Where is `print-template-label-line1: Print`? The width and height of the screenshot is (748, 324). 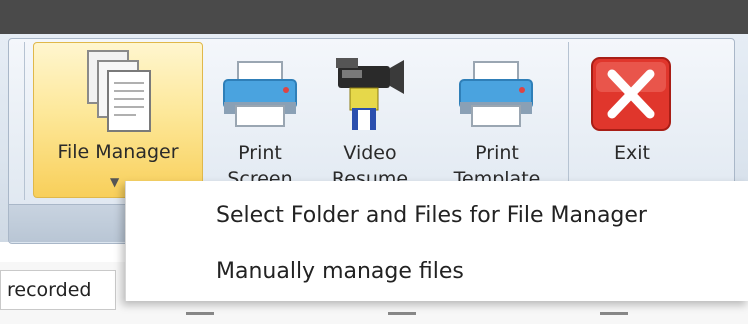
print-template-label-line1: Print is located at coordinates (497, 153).